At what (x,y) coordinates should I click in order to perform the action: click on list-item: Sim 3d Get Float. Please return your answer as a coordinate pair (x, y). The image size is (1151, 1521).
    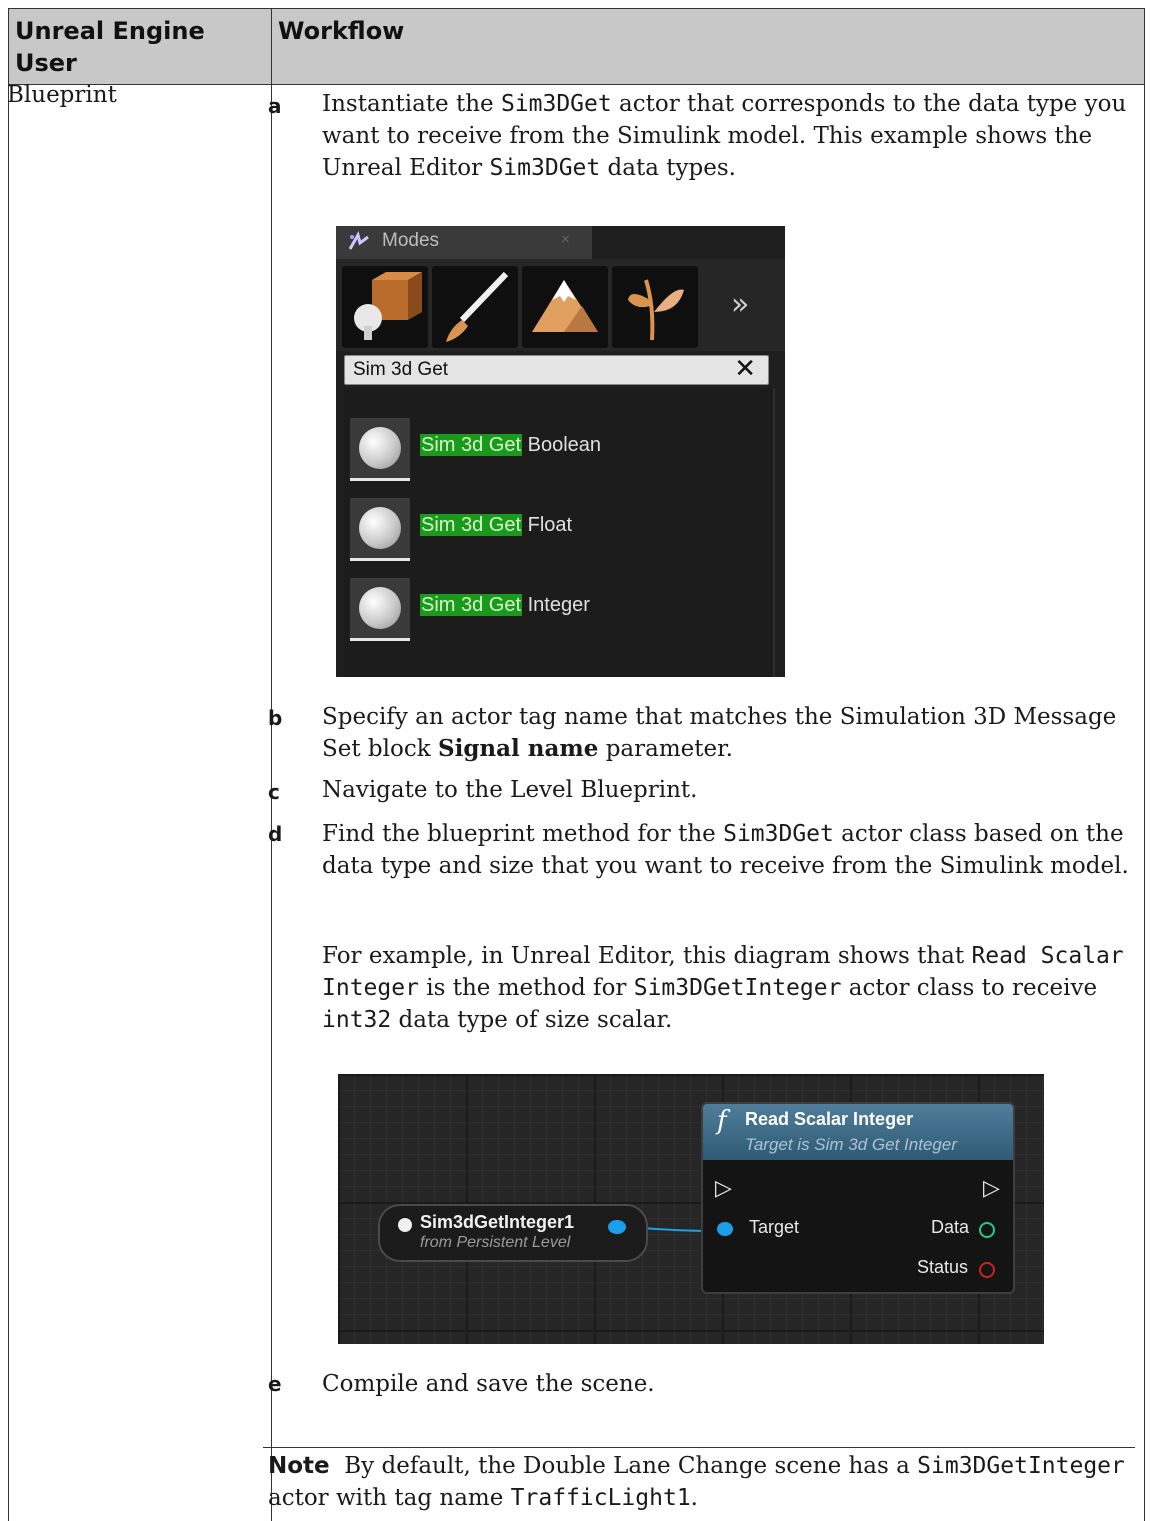
    Looking at the image, I should click on (560, 530).